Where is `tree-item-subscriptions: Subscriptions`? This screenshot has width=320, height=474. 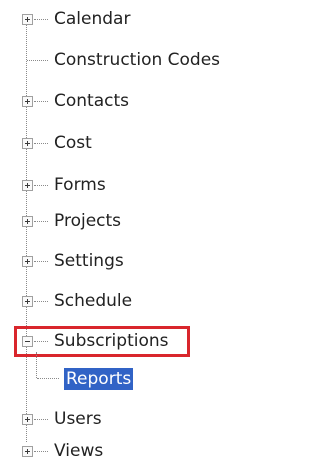
tree-item-subscriptions: Subscriptions is located at coordinates (111, 341).